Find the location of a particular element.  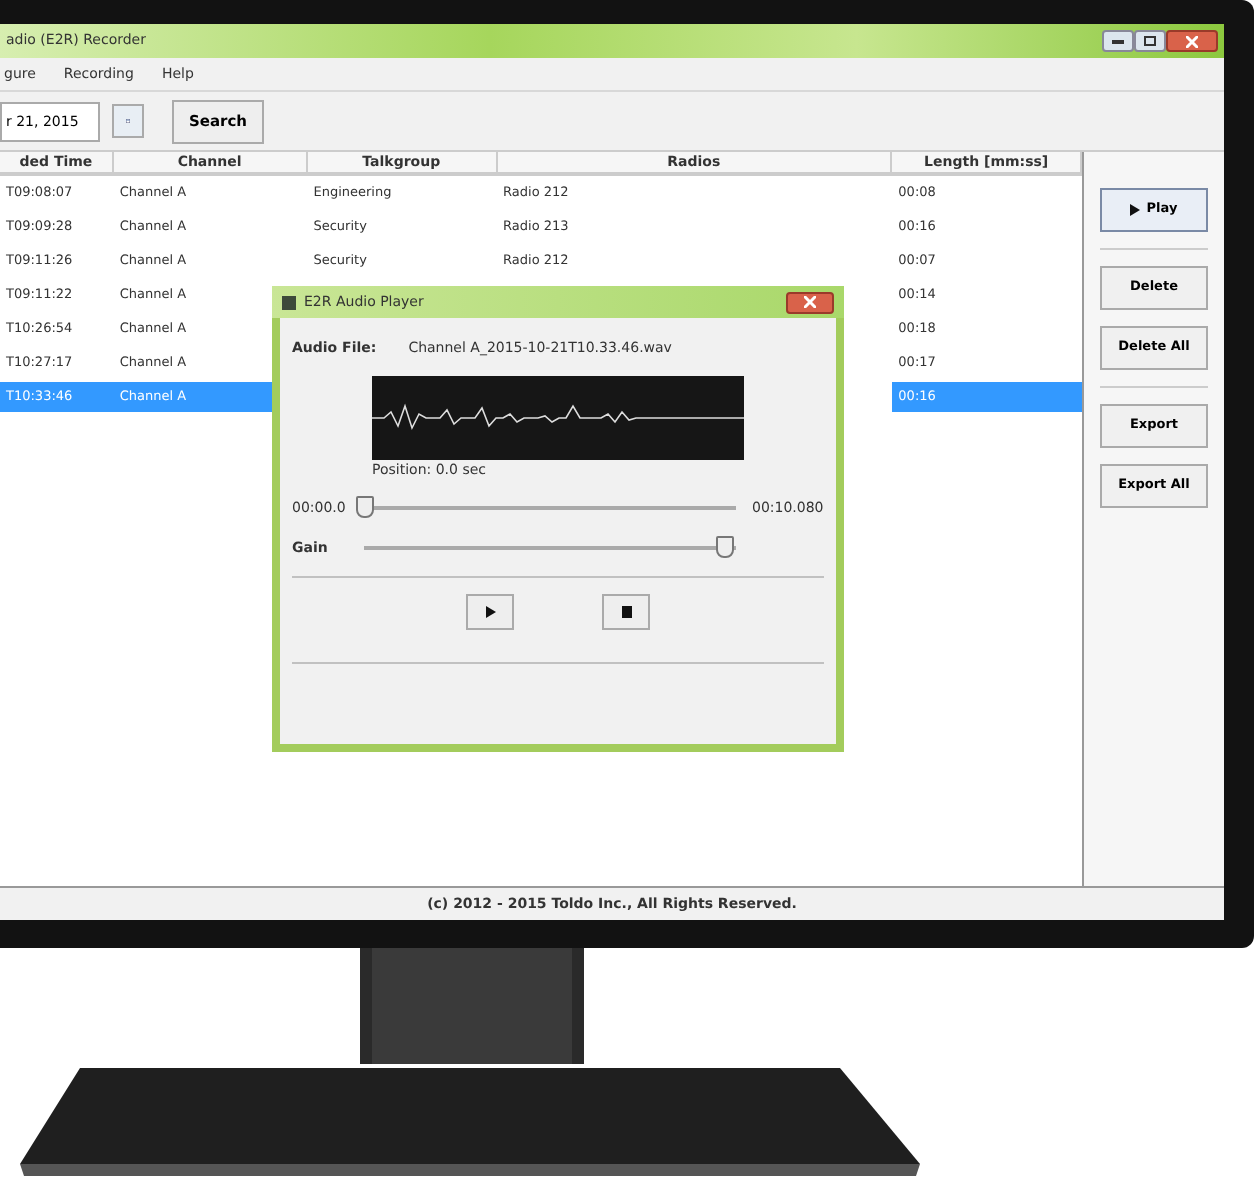

app-icon is located at coordinates (289, 302).